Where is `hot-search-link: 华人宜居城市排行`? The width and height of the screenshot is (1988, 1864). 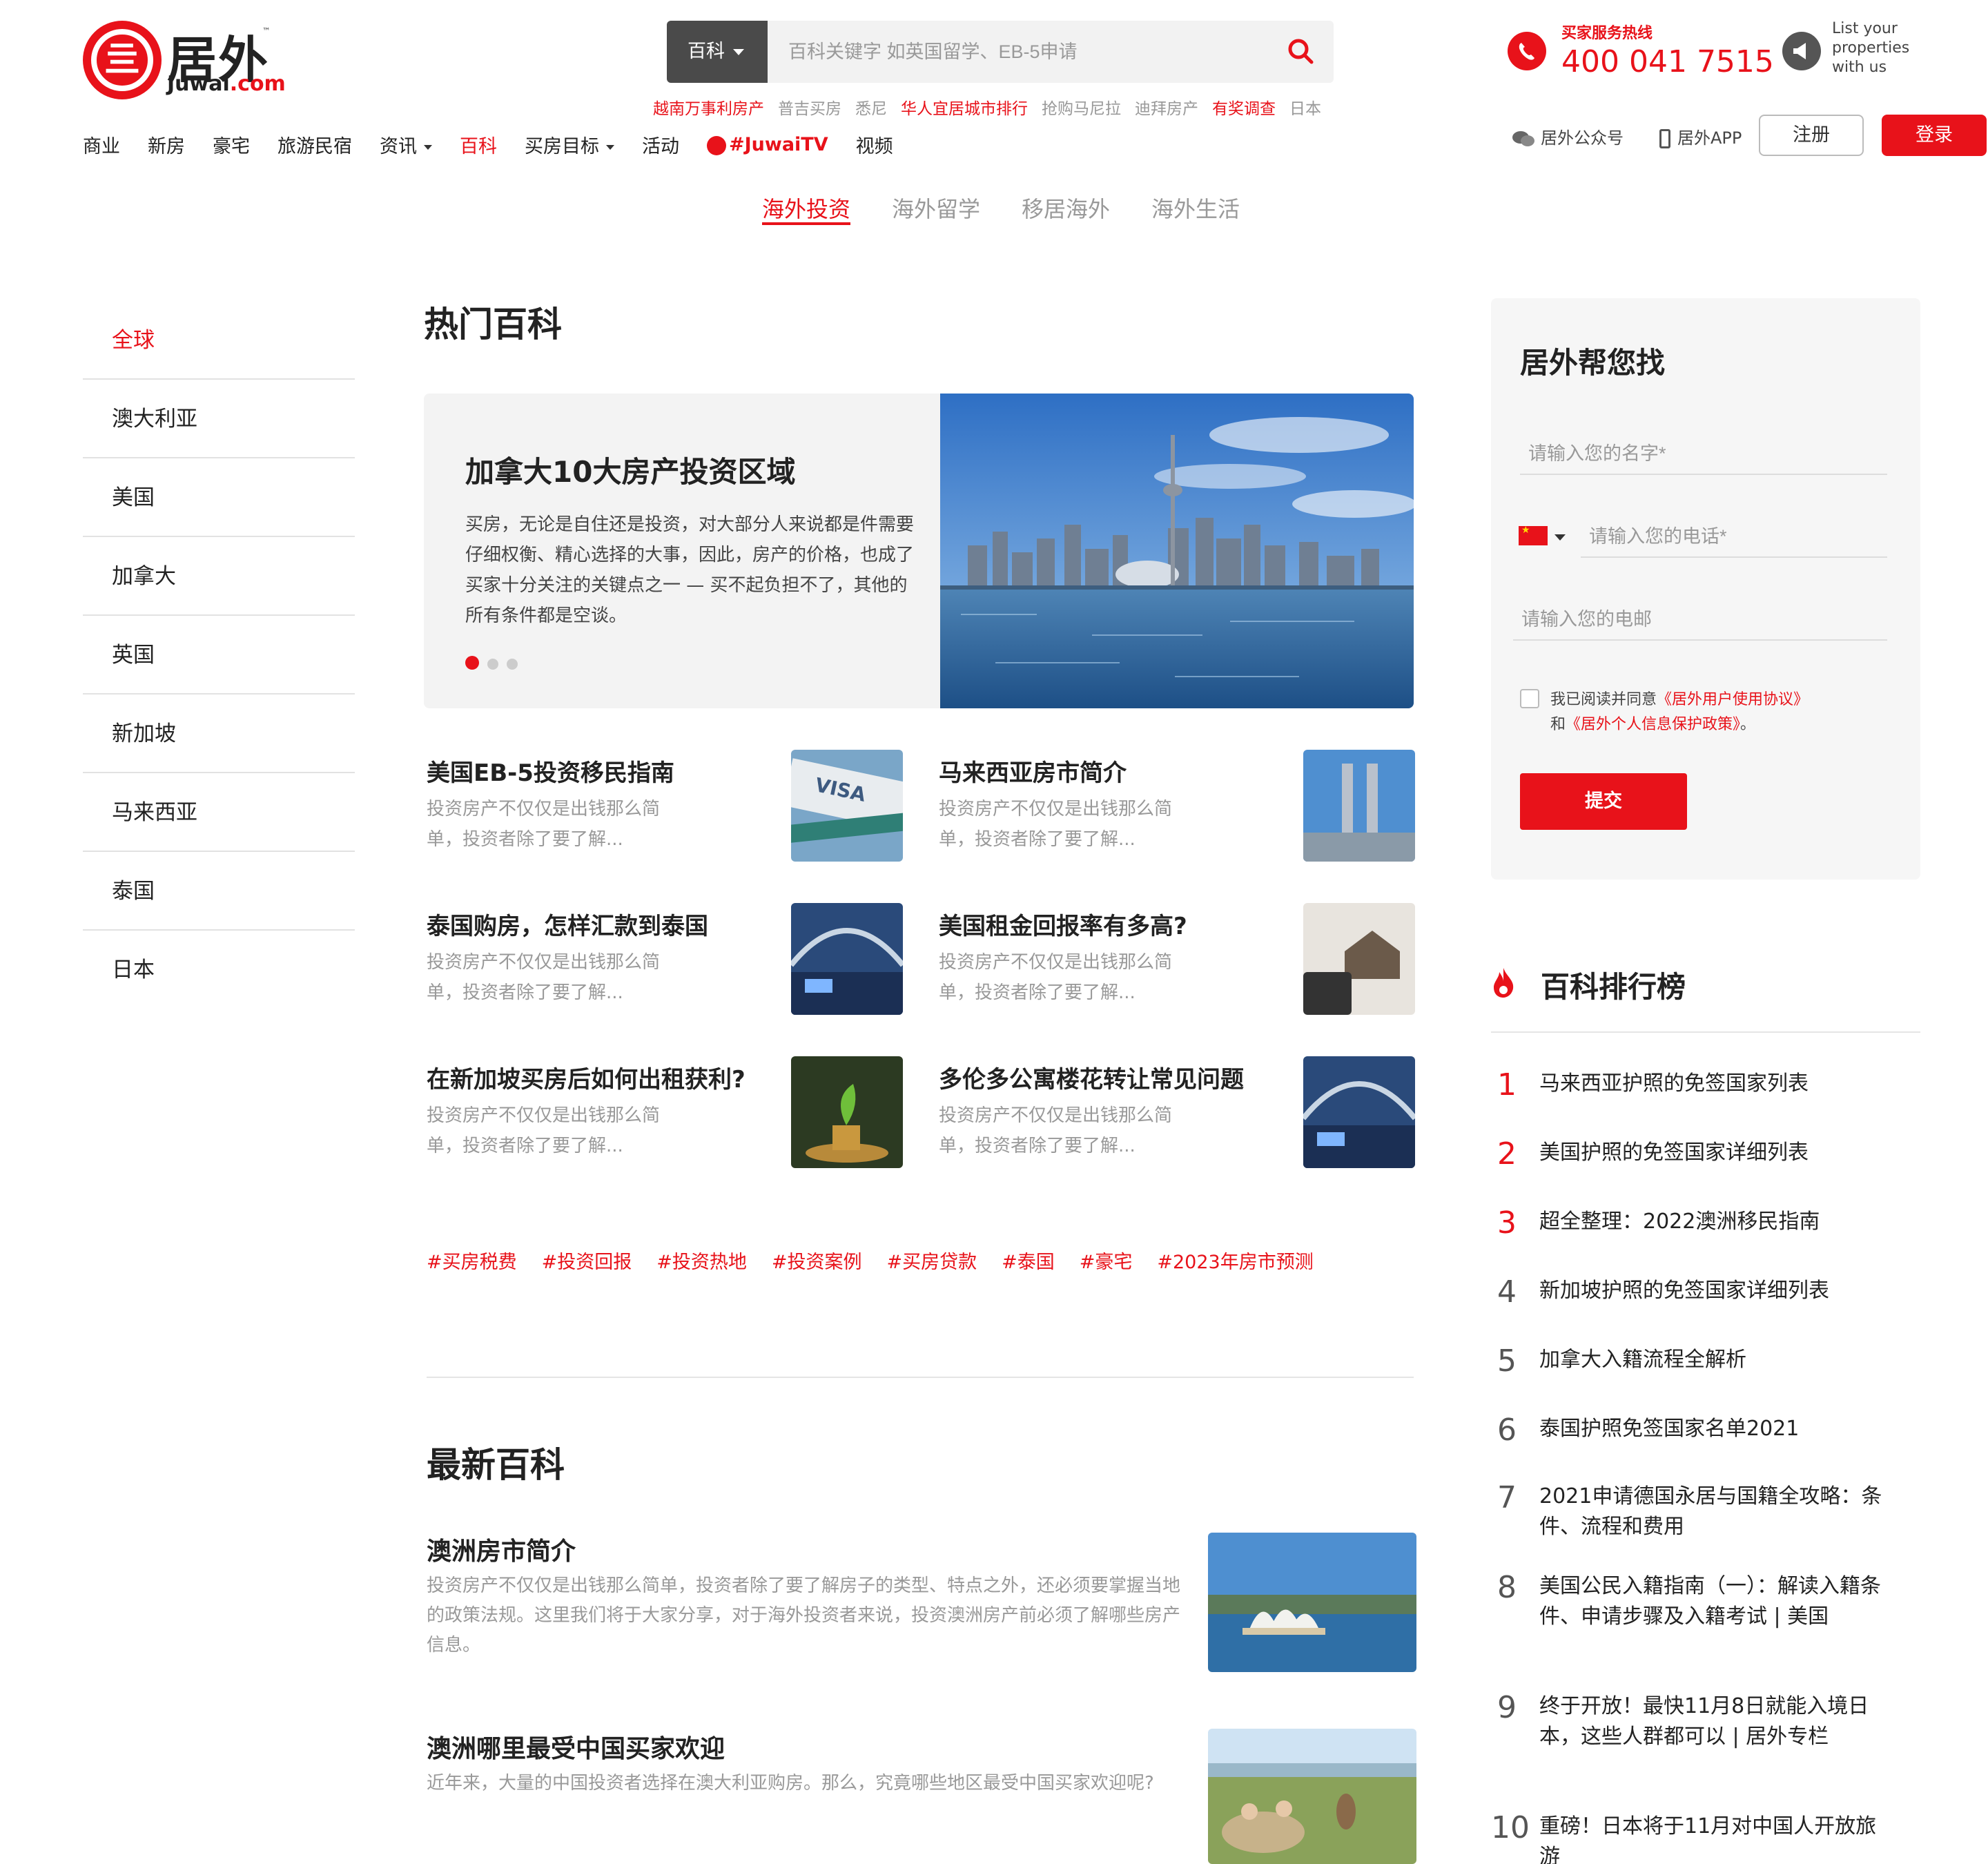 hot-search-link: 华人宜居城市排行 is located at coordinates (964, 109).